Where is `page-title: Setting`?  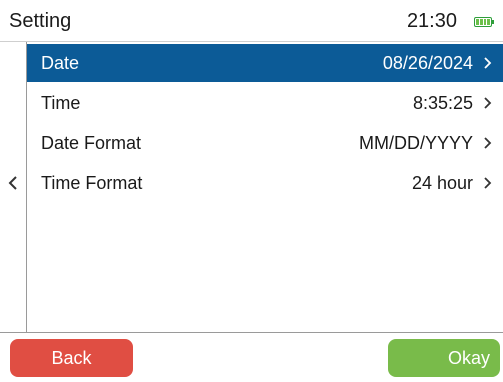
page-title: Setting is located at coordinates (40, 21).